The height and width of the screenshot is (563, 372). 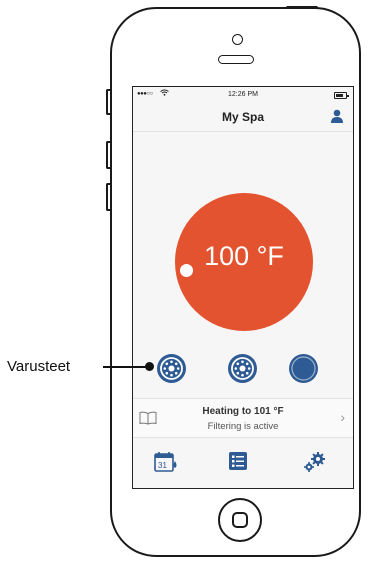 I want to click on temperature-dial: 100 °F, so click(x=244, y=262).